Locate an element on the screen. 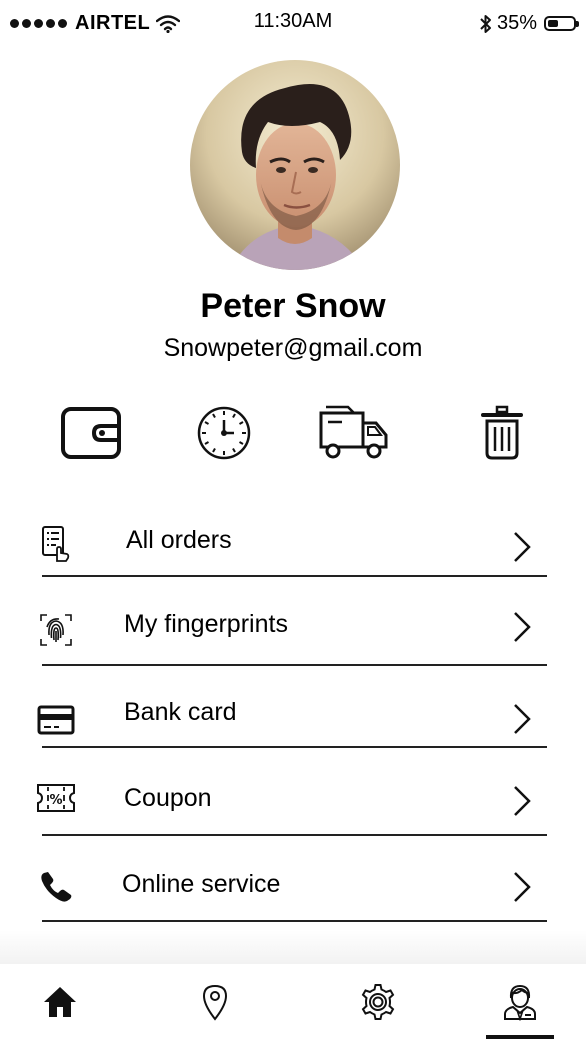 This screenshot has height=1040, width=586. profile-email: Snowpeter@gmail.com is located at coordinates (293, 348).